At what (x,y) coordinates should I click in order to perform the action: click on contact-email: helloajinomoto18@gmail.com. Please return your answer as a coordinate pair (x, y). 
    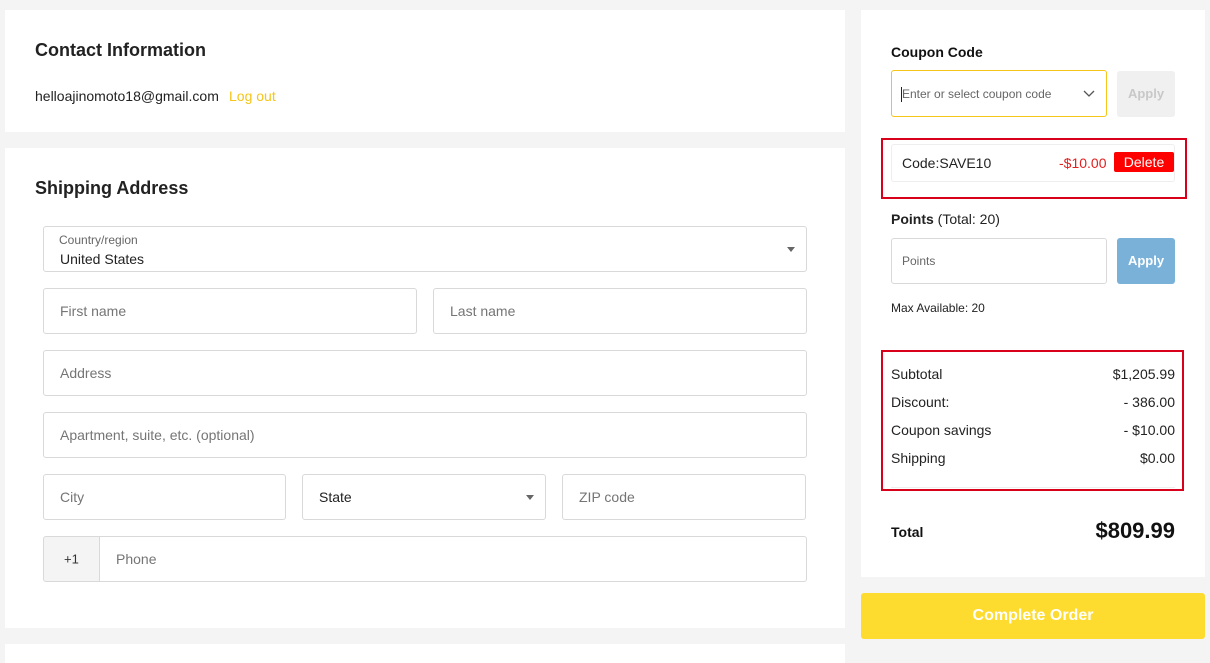
    Looking at the image, I should click on (127, 96).